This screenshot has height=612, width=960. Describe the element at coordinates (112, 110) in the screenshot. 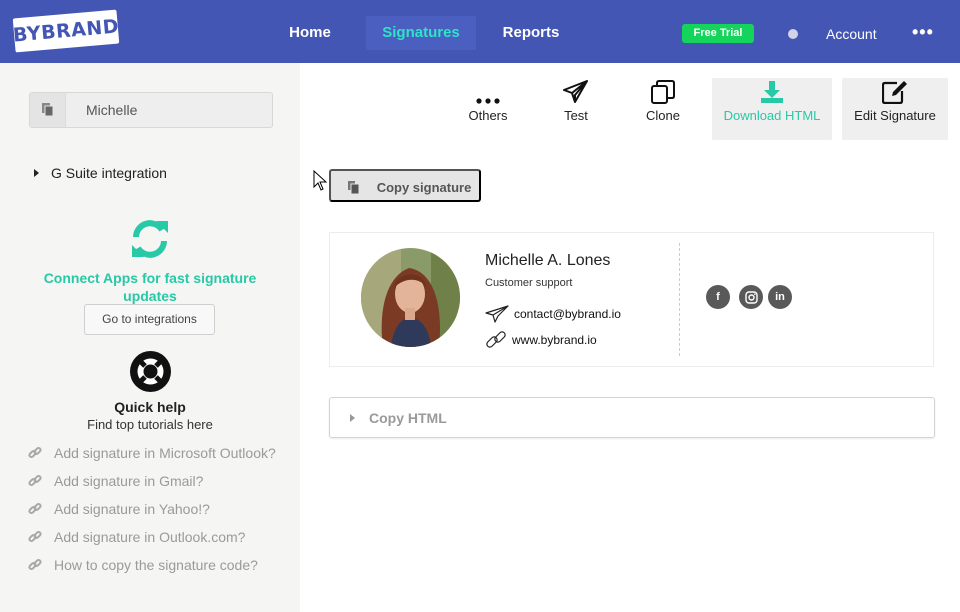

I see `selector-value: Michelle` at that location.